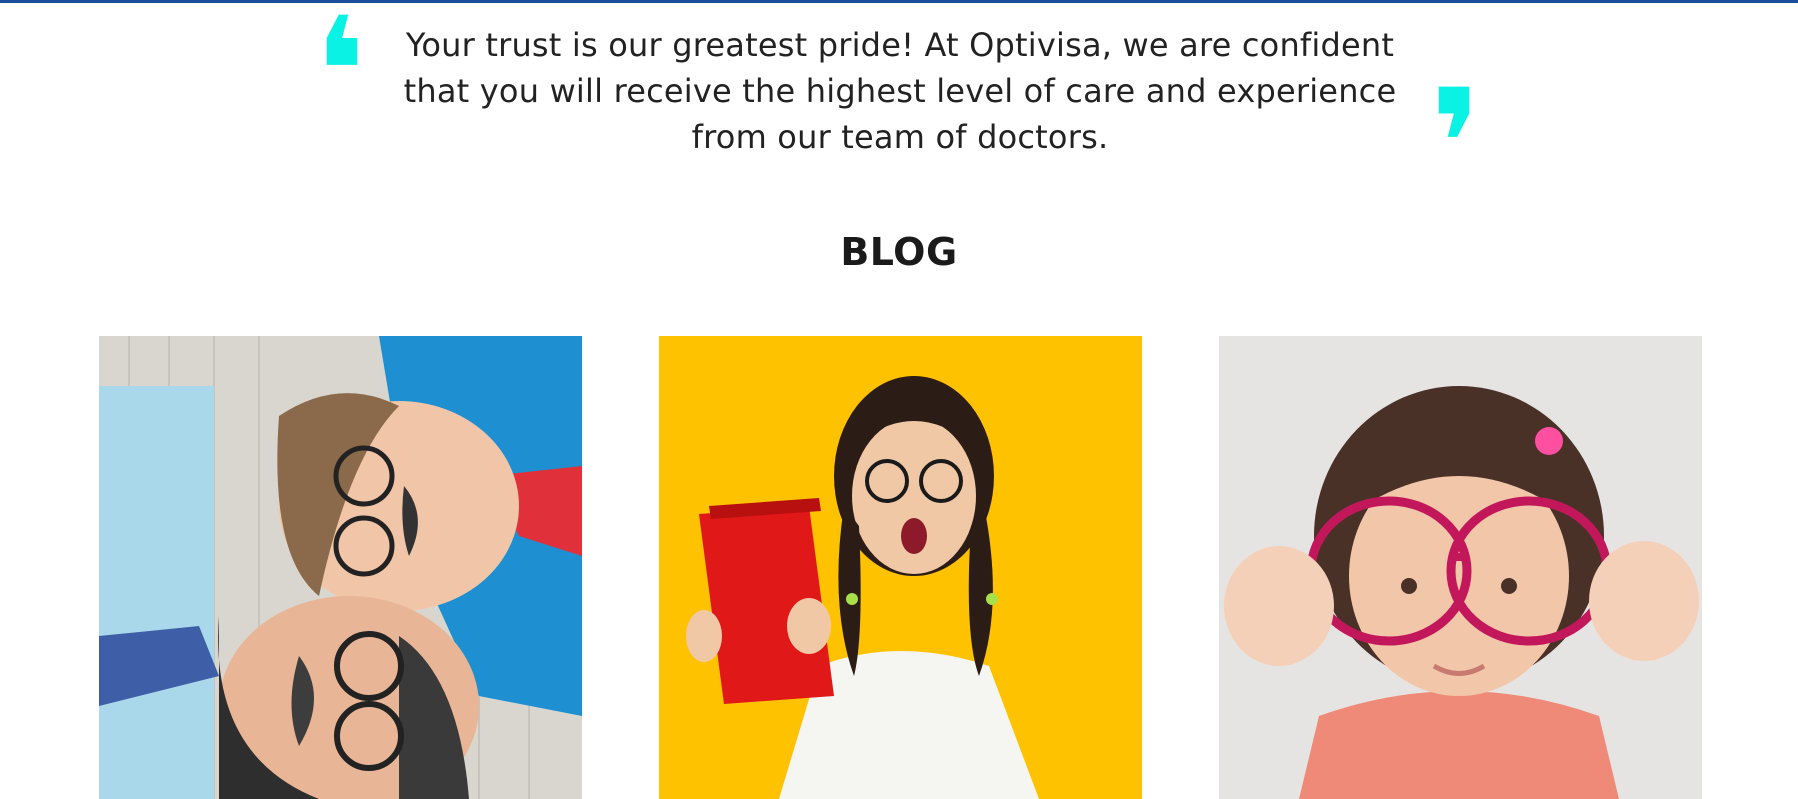  Describe the element at coordinates (340, 80) in the screenshot. I see `open-quote-icon: ❛` at that location.